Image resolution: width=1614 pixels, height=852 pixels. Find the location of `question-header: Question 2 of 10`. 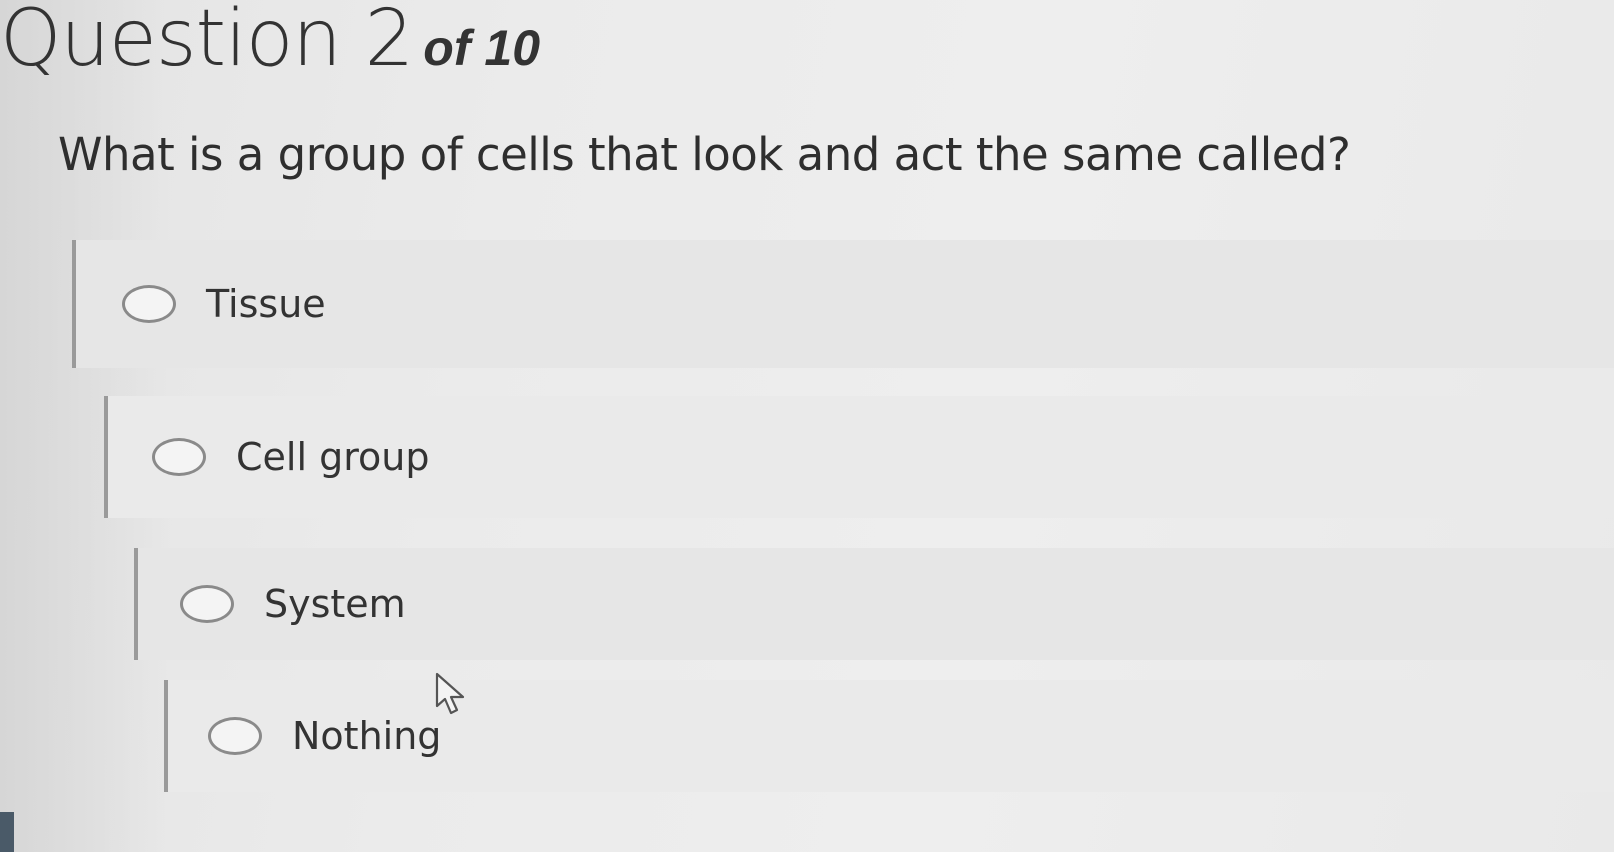

question-header: Question 2 of 10 is located at coordinates (270, 42).